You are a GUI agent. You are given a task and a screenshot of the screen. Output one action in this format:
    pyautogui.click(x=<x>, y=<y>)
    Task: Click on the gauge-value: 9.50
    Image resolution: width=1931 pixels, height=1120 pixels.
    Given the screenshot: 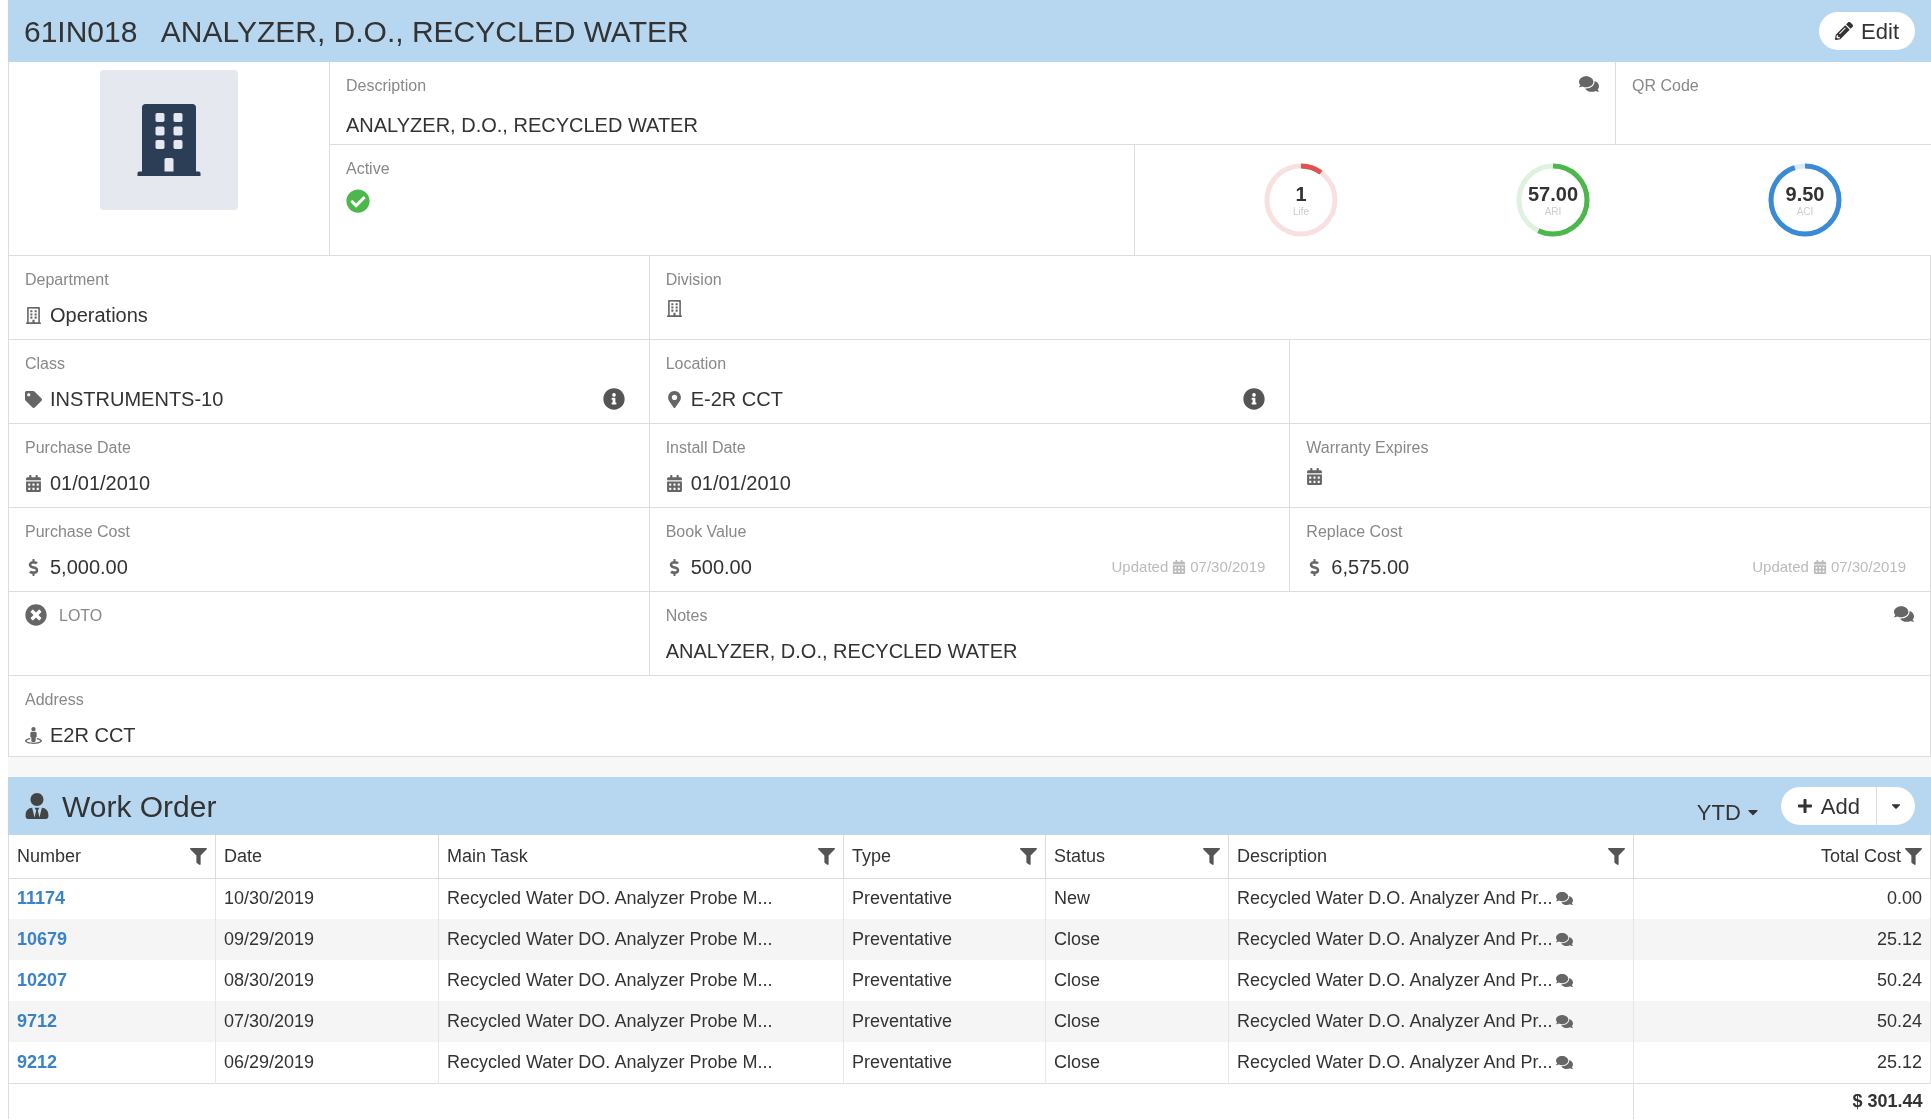 What is the action you would take?
    pyautogui.click(x=1805, y=194)
    